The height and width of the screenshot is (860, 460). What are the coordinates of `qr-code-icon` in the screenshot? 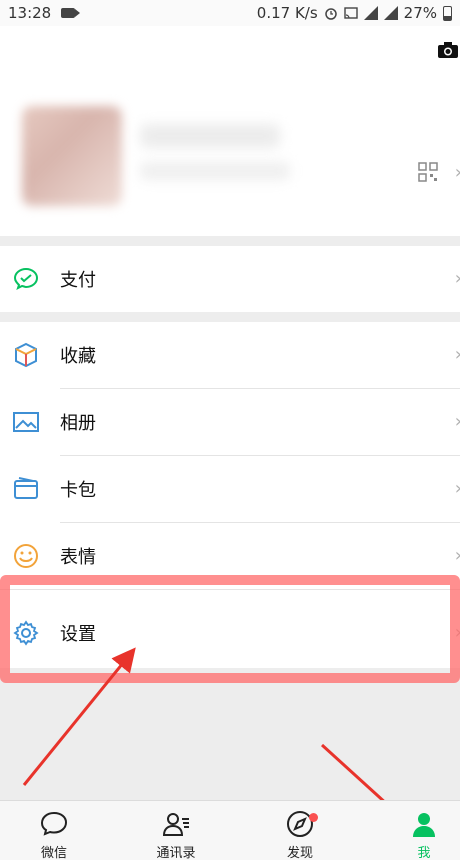 It's located at (428, 172).